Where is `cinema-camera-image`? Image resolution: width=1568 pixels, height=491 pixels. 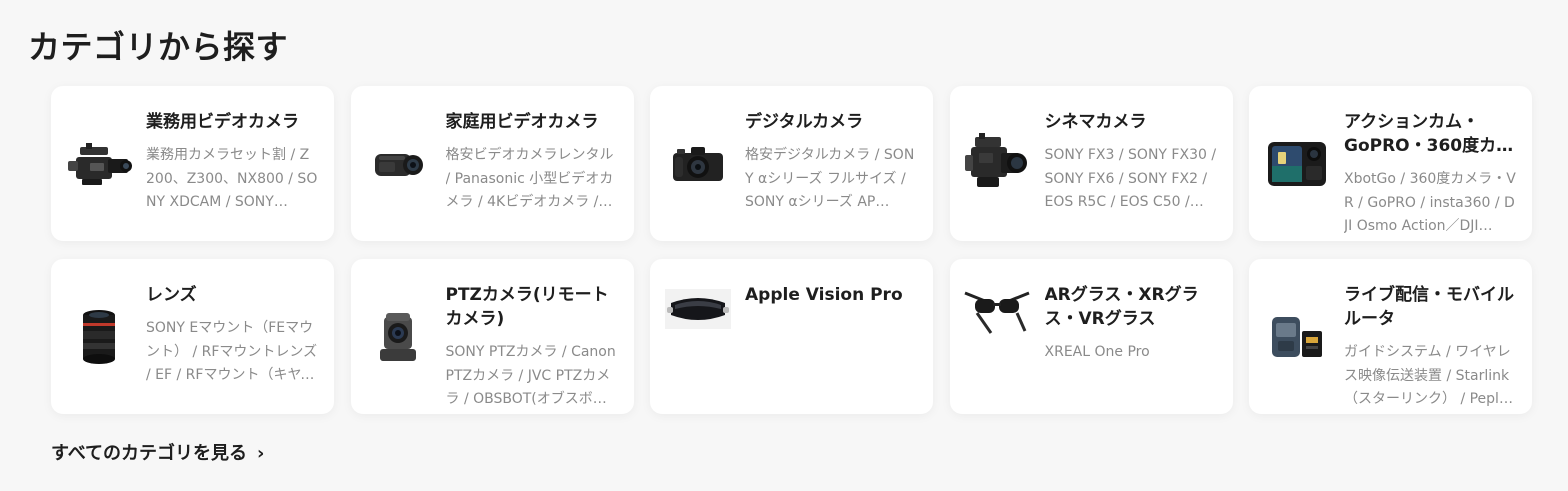 cinema-camera-image is located at coordinates (997, 163).